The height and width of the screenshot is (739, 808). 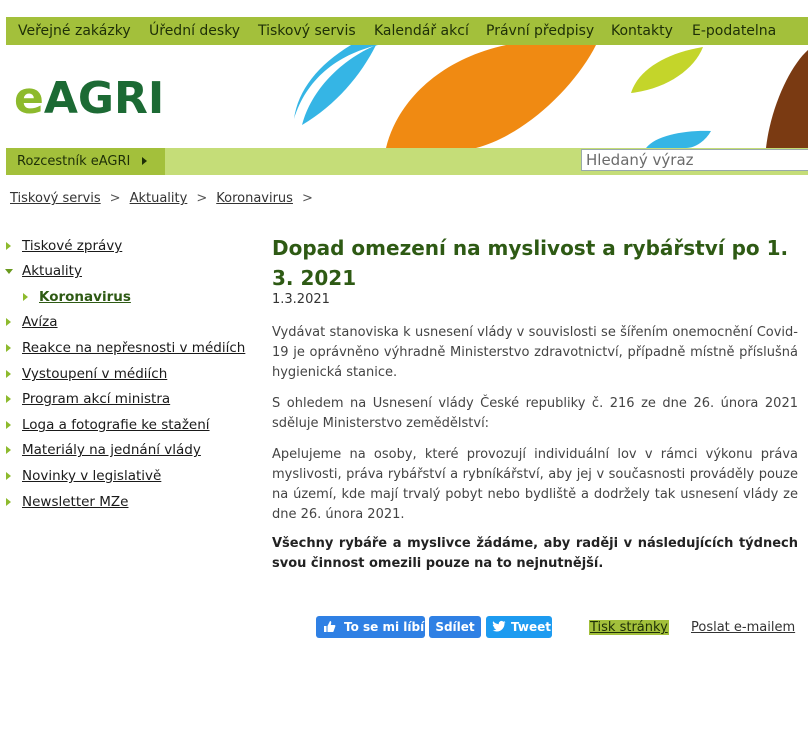 I want to click on sidebar-item-label: Newsletter MZe, so click(x=75, y=502).